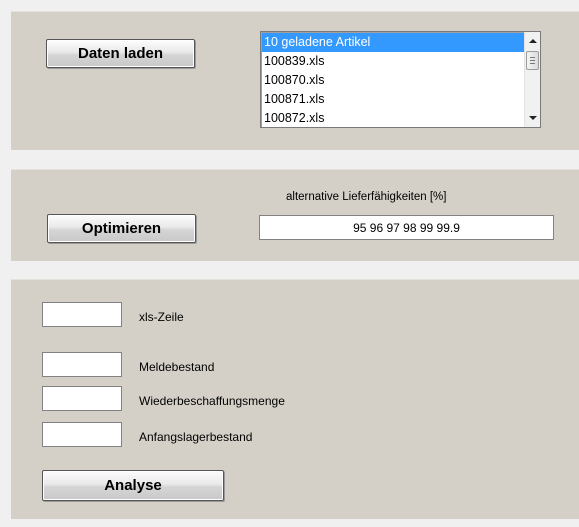 The height and width of the screenshot is (527, 579). I want to click on analyse-button: Analyse, so click(133, 485).